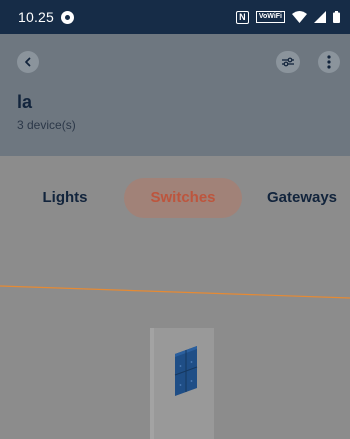 The height and width of the screenshot is (439, 350). Describe the element at coordinates (68, 17) in the screenshot. I see `app-notification-icon` at that location.